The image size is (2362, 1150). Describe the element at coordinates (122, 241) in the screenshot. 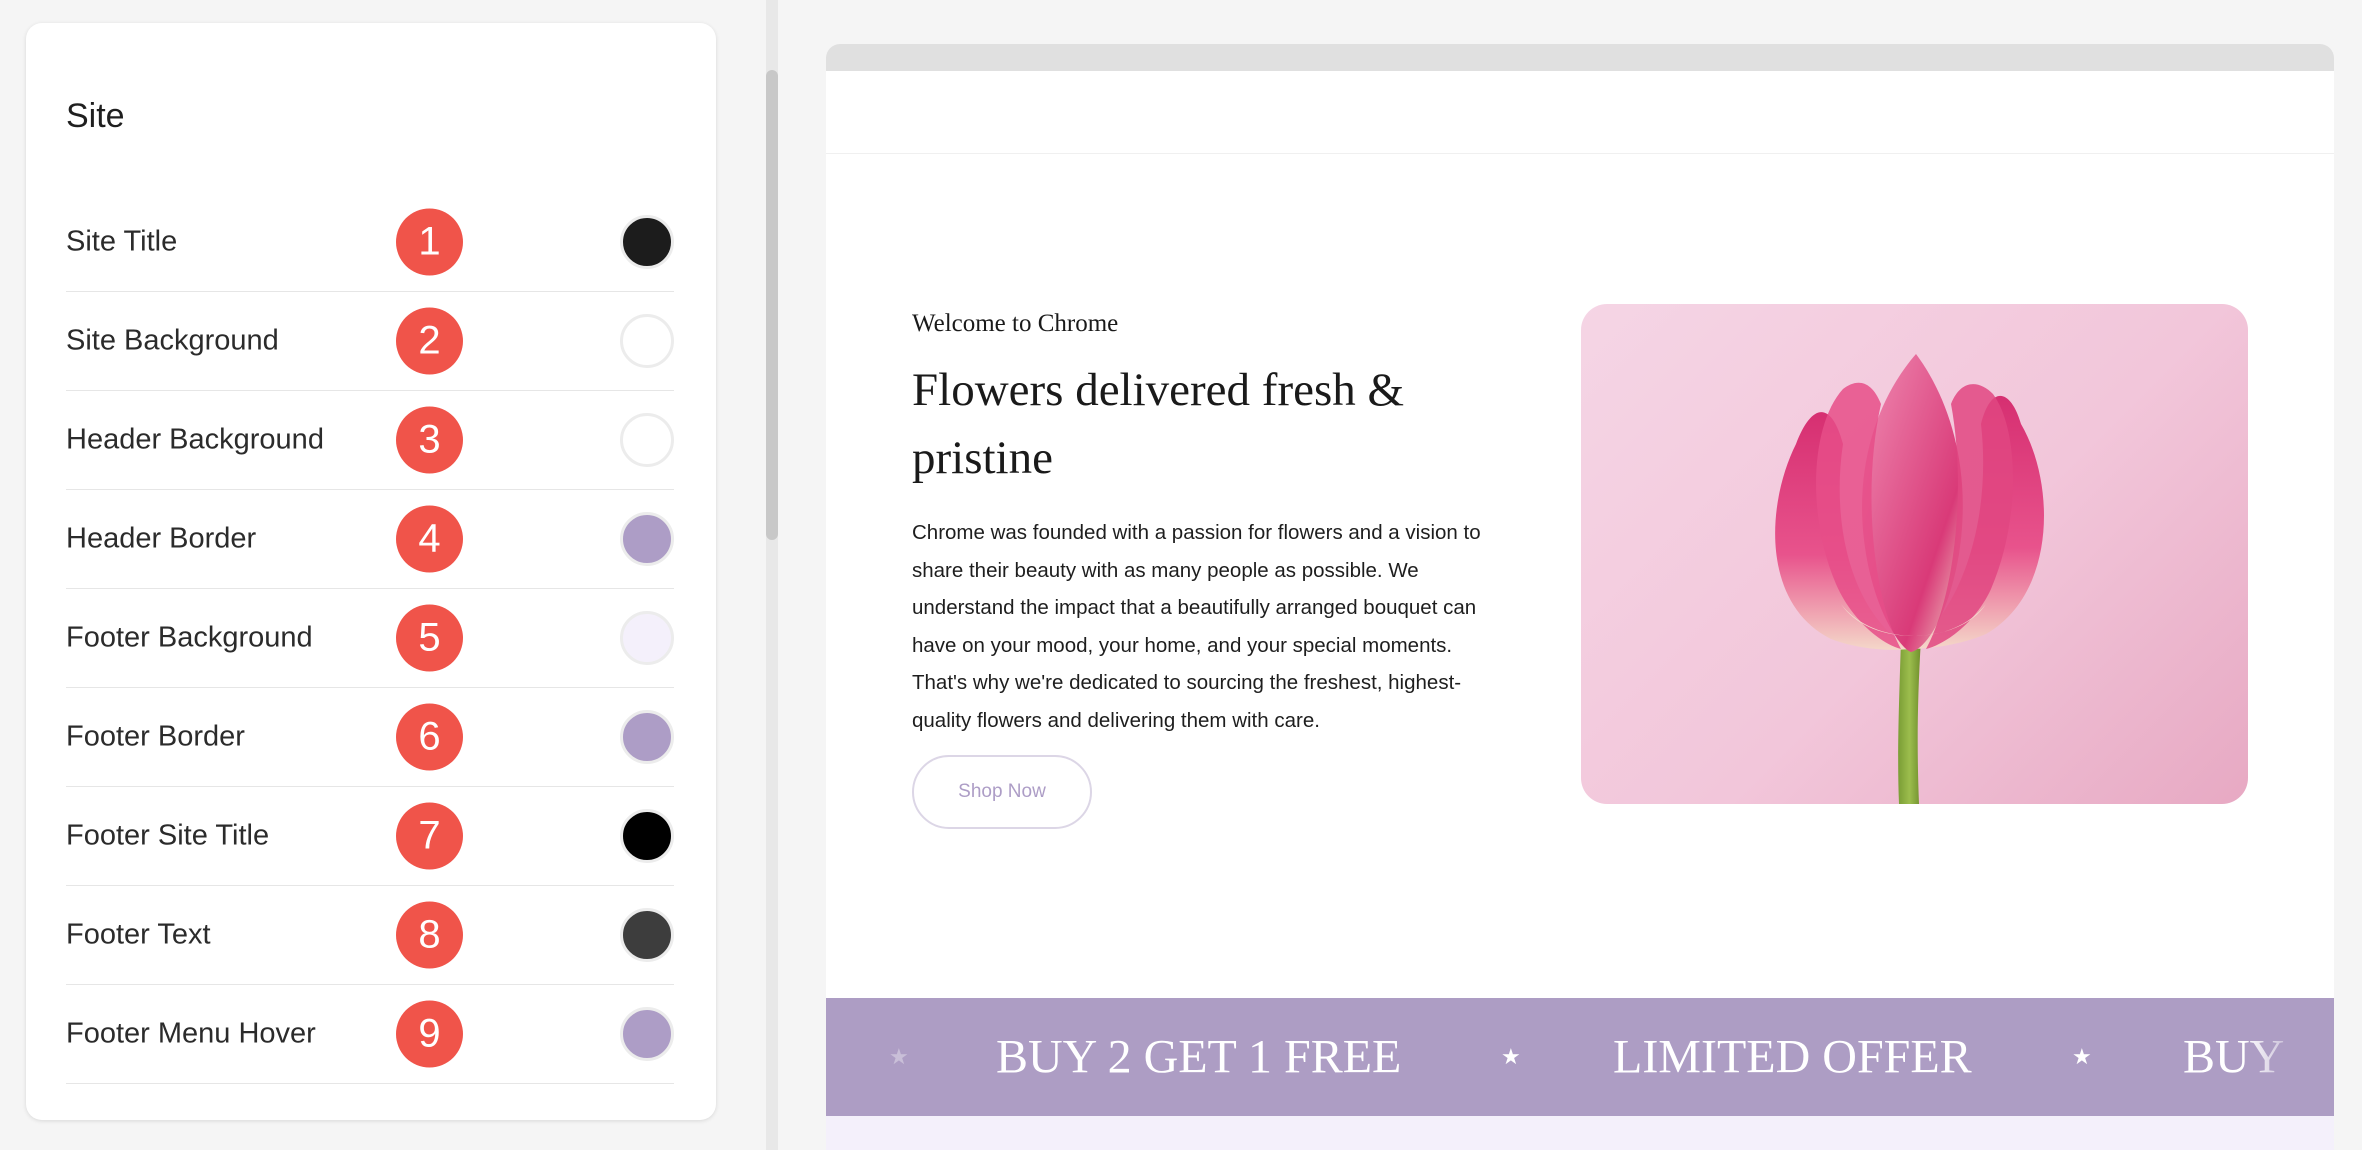

I see `setting-label: Site Title` at that location.